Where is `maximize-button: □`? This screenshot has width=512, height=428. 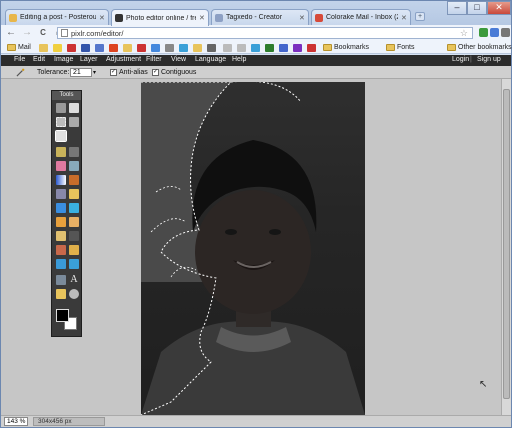
maximize-button: □ is located at coordinates (477, 8).